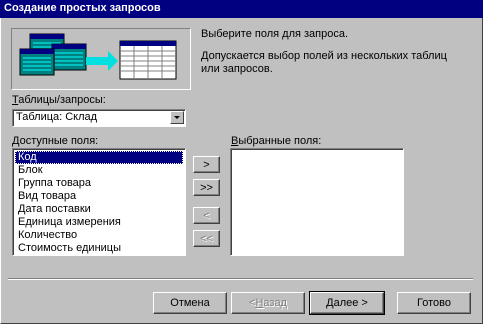 This screenshot has height=324, width=483. I want to click on available-field-item: Блок, so click(99, 170).